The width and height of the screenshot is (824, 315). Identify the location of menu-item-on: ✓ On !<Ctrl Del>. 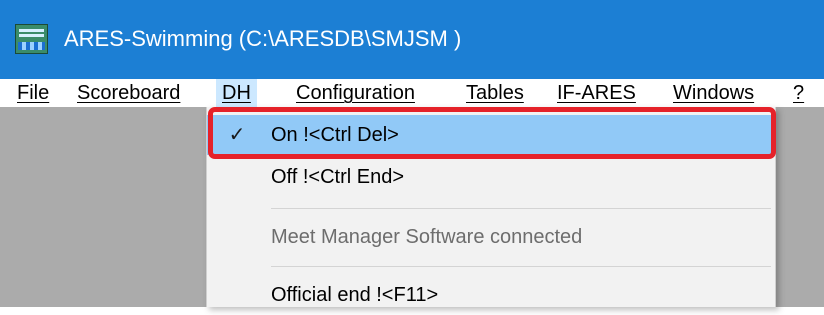
(491, 135).